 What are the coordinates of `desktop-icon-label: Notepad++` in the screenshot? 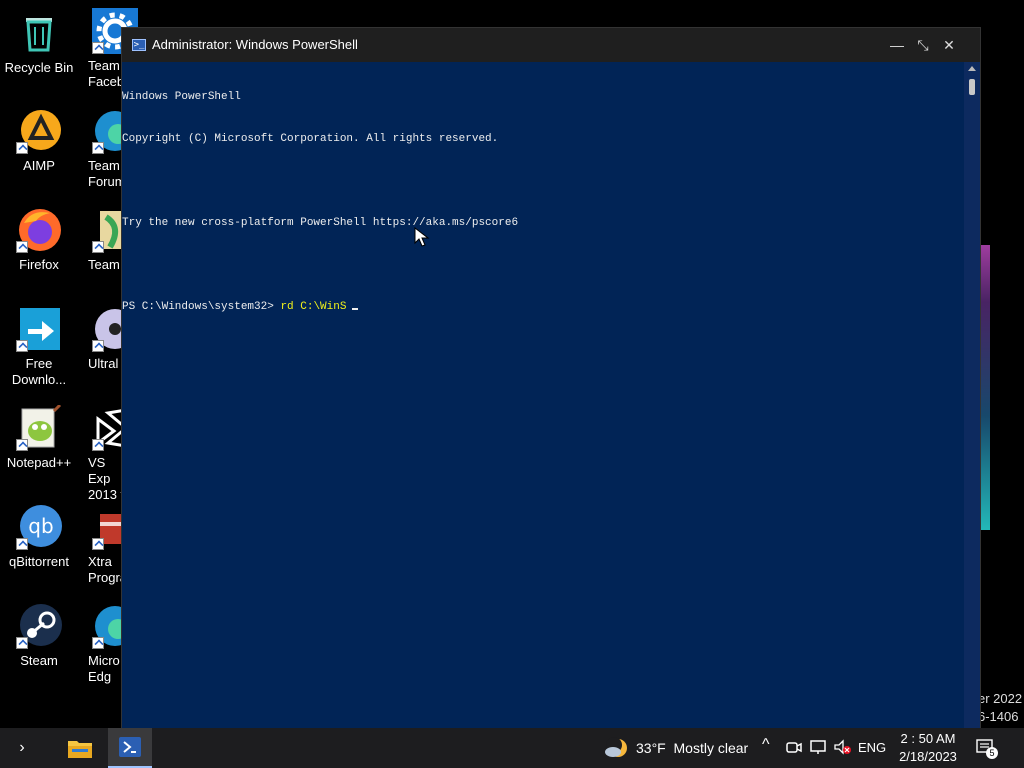 It's located at (39, 462).